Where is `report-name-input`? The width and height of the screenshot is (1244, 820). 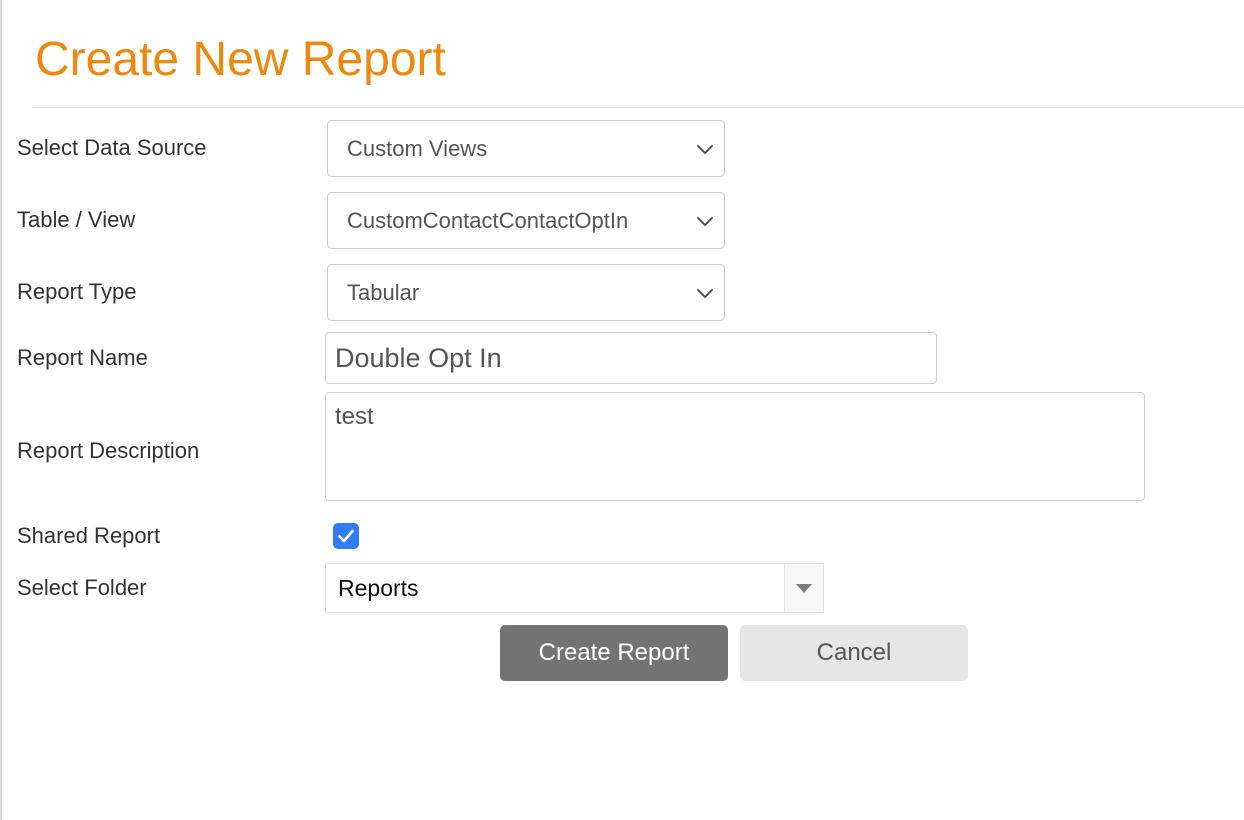 report-name-input is located at coordinates (631, 358).